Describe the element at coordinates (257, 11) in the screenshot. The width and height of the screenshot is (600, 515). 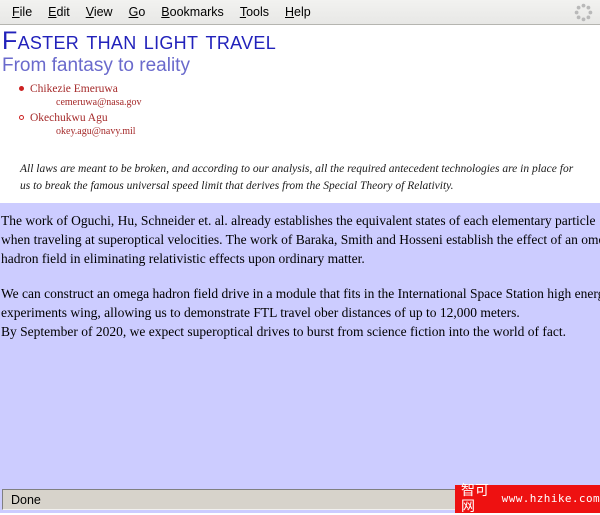
I see `menu-tools-rest: ools` at that location.